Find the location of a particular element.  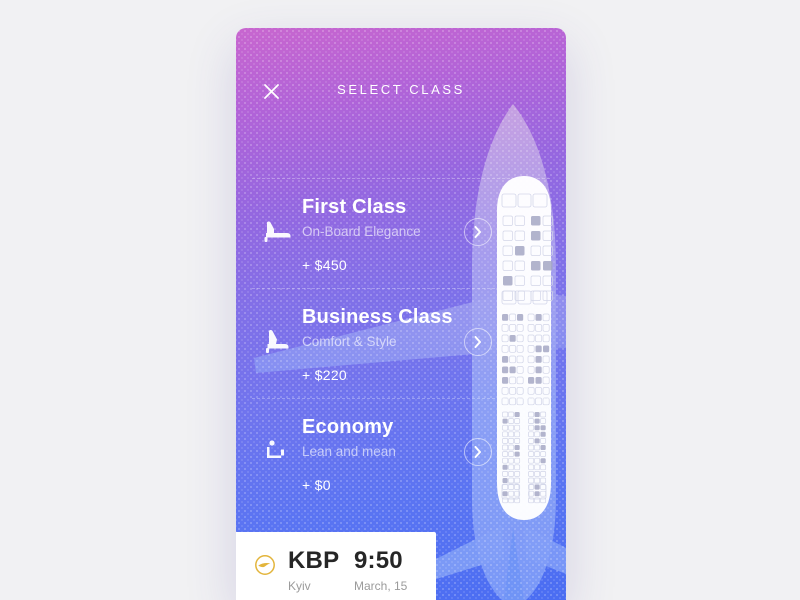

departure-time-block: 9:50 March, 15 is located at coordinates (380, 571).